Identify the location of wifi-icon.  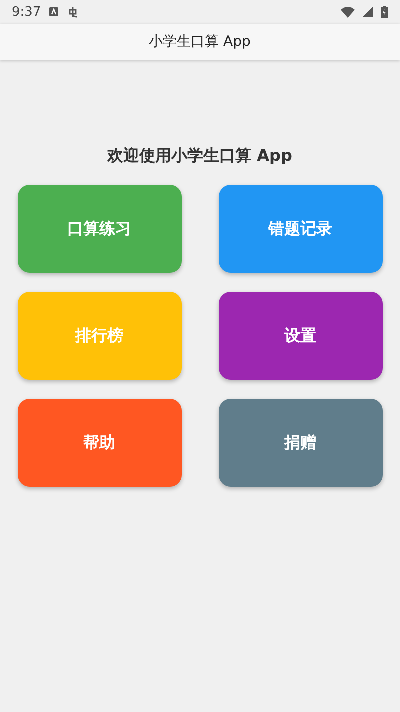
(348, 12).